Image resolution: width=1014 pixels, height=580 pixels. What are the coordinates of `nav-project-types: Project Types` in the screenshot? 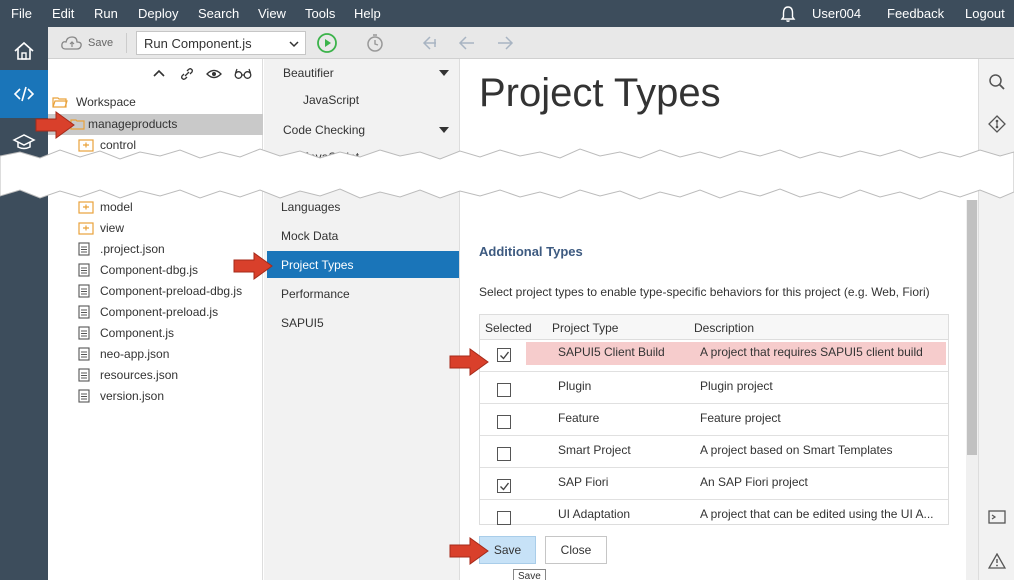 It's located at (363, 264).